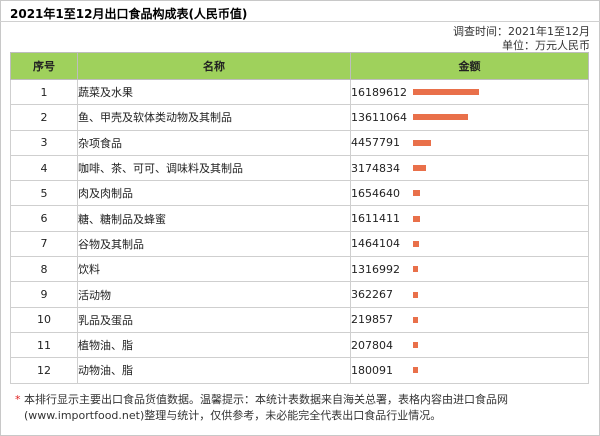  I want to click on footnote-star: *, so click(18, 399).